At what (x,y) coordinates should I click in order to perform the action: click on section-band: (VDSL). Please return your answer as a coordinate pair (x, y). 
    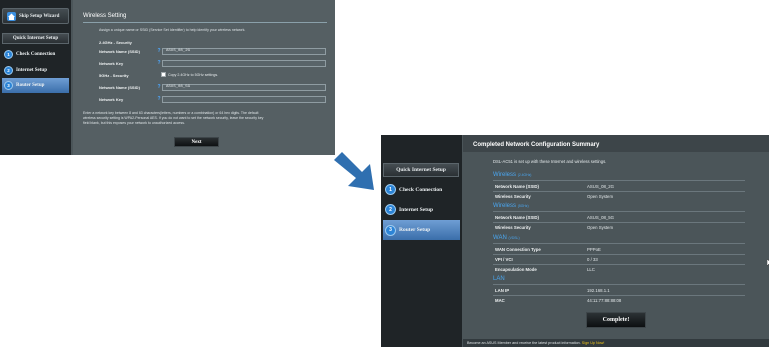
    Looking at the image, I should click on (514, 238).